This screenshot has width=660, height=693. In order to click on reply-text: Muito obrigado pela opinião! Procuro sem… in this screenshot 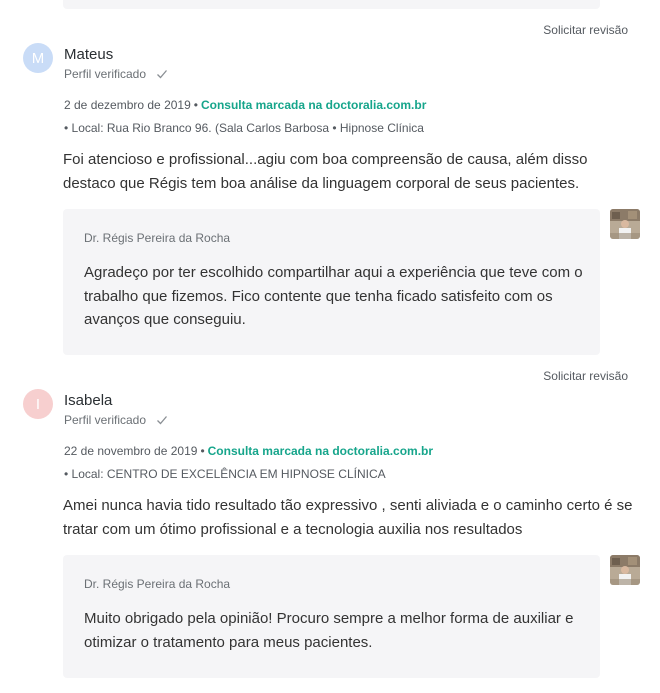, I will do `click(329, 630)`.